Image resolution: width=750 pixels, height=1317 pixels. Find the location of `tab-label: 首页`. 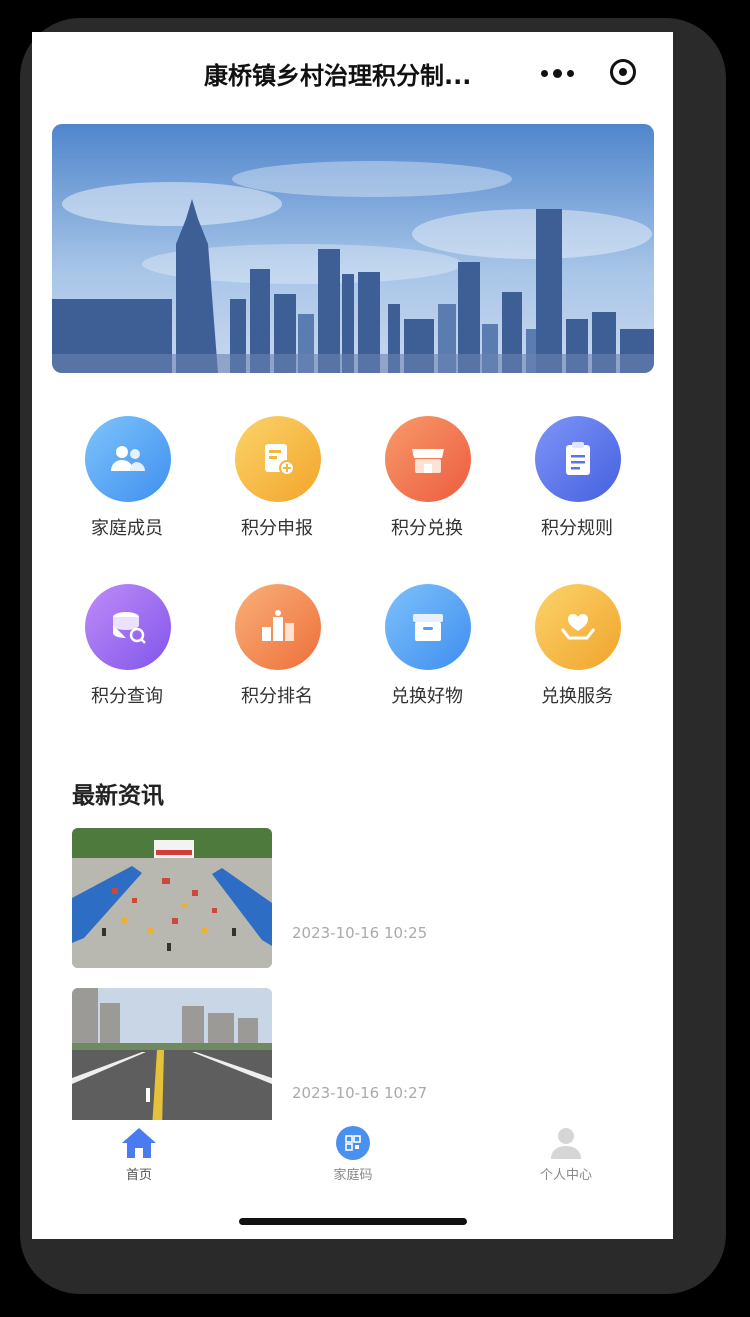

tab-label: 首页 is located at coordinates (138, 1175).